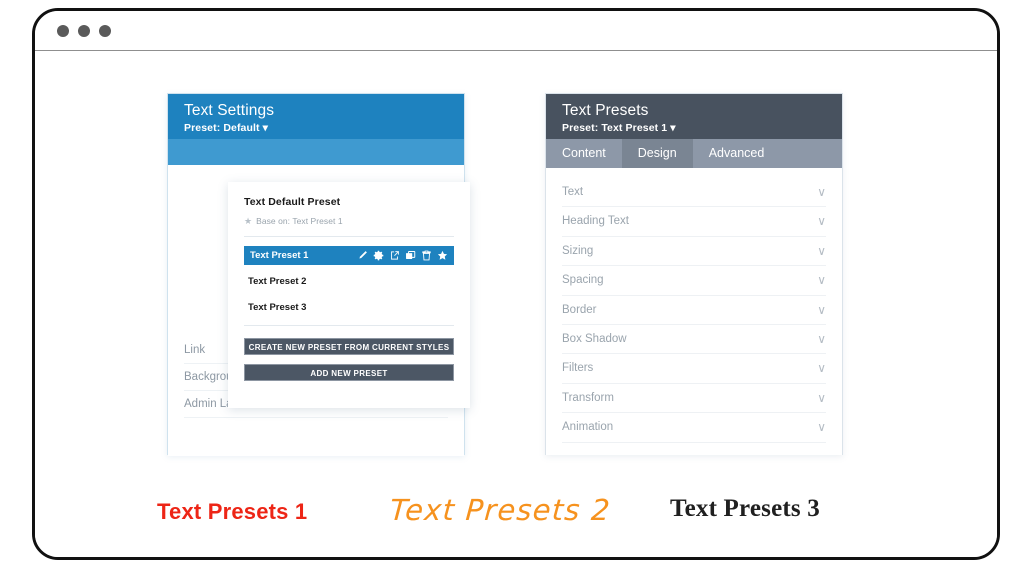  I want to click on preset-item-label: Text Preset 2, so click(277, 281).